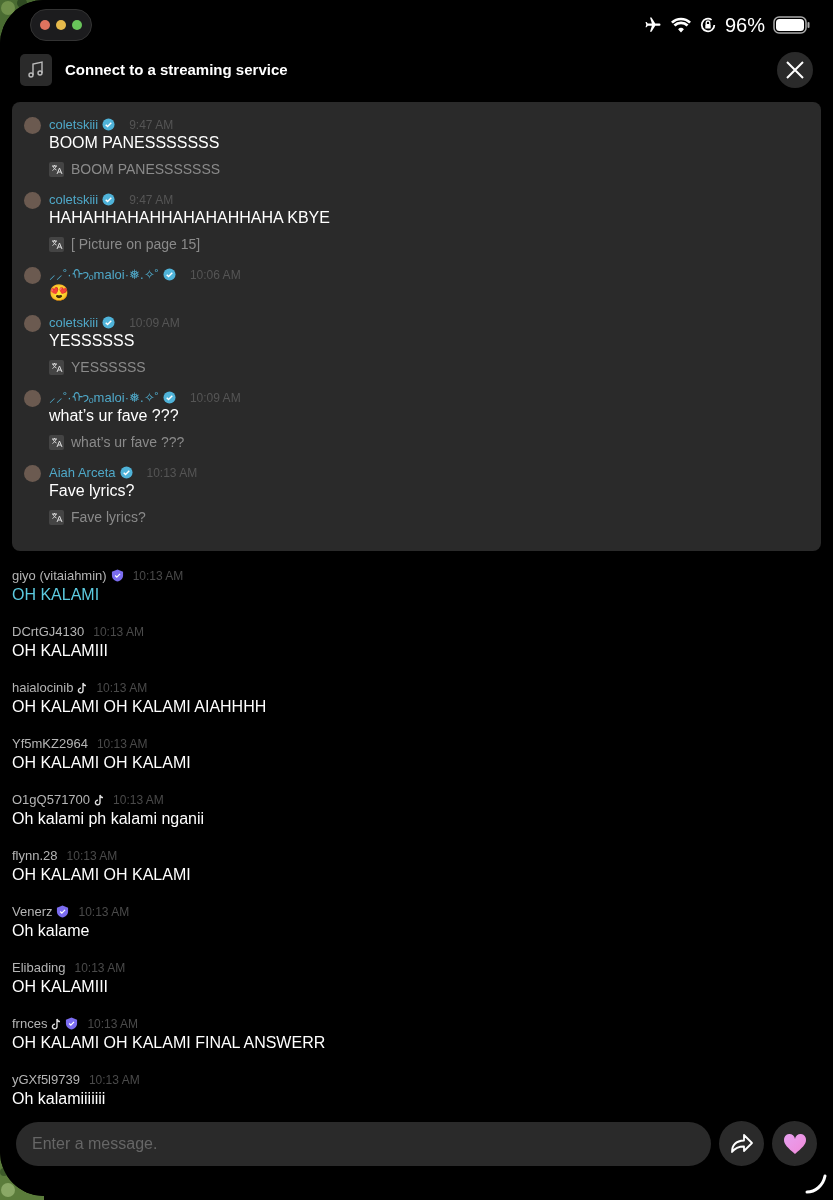 This screenshot has height=1200, width=833. What do you see at coordinates (114, 416) in the screenshot?
I see `message-text: what’s ur fave ???` at bounding box center [114, 416].